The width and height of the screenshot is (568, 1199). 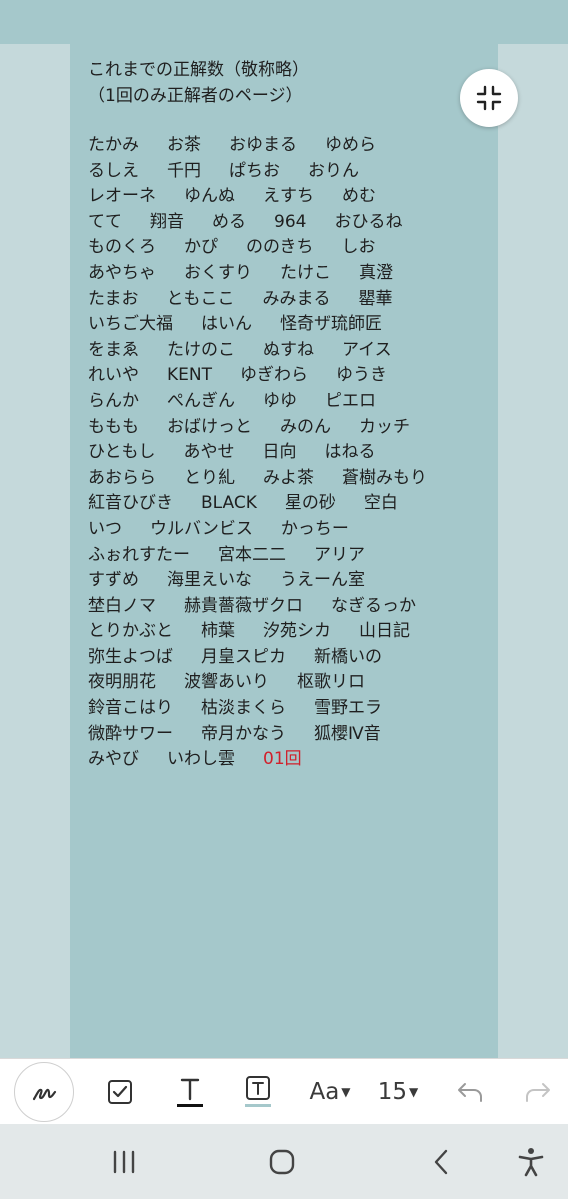 What do you see at coordinates (348, 656) in the screenshot?
I see `name-entry: 新橋いの` at bounding box center [348, 656].